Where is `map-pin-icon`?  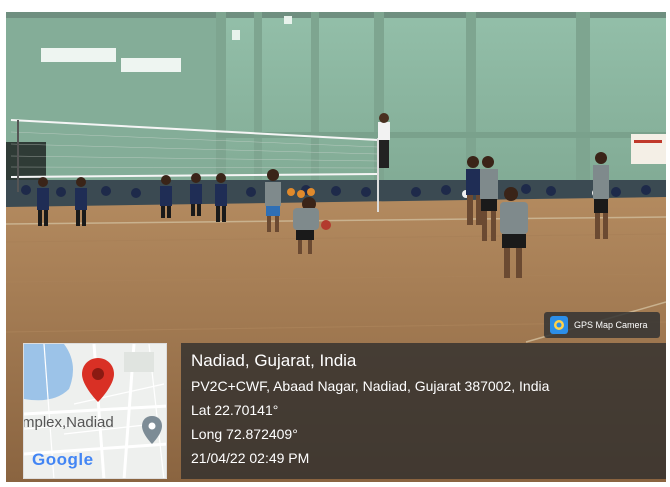
map-pin-icon is located at coordinates (98, 380).